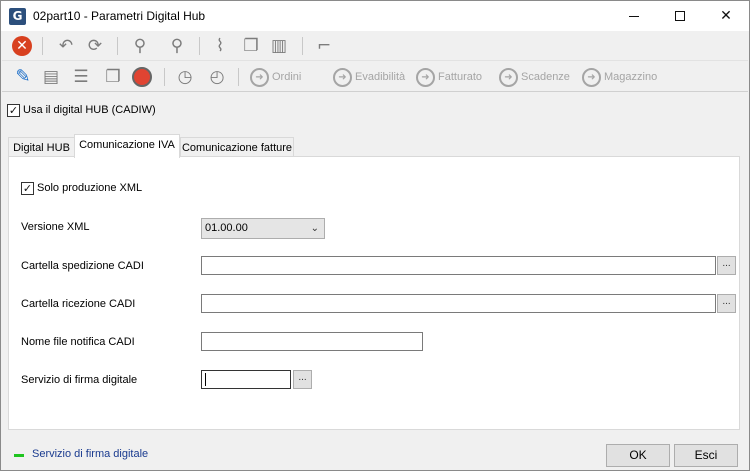 The image size is (750, 471). I want to click on copy-button: ❐, so click(113, 77).